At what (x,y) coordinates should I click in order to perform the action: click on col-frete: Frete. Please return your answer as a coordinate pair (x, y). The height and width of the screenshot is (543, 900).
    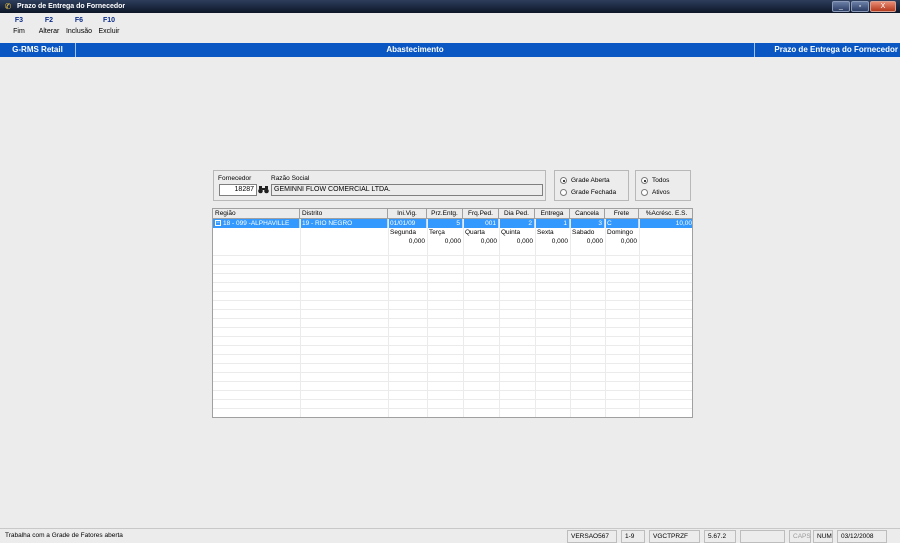
    Looking at the image, I should click on (622, 214).